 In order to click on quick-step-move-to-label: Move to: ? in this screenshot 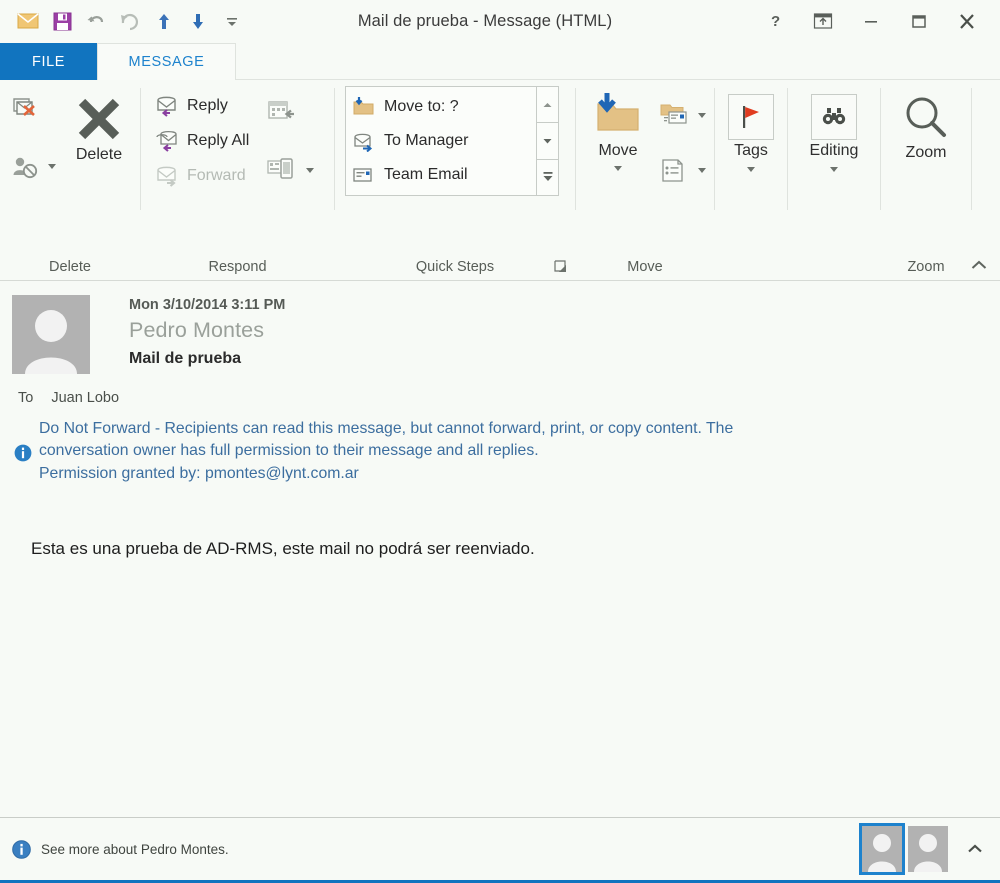, I will do `click(421, 106)`.